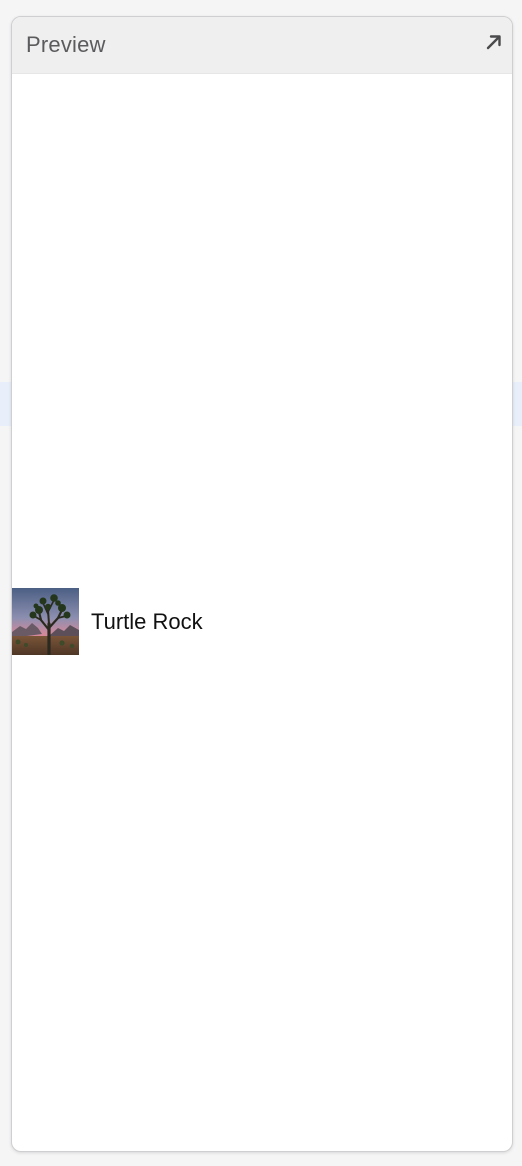  I want to click on arrow-up-right-icon, so click(494, 42).